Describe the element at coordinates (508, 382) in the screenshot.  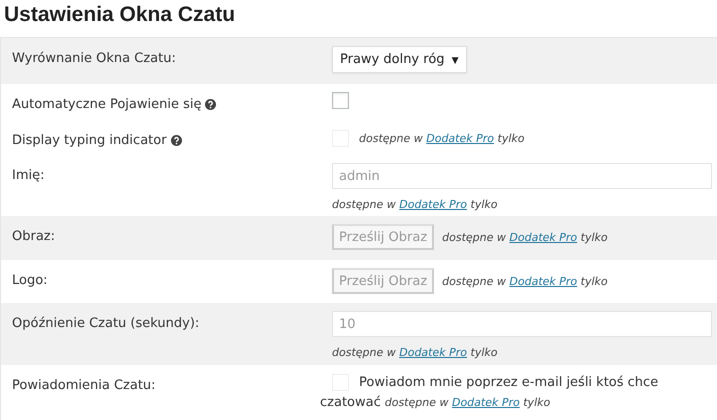
I see `checkbox-label: Powiadom mnie poprzez e-mail jeśli ktoś chce` at that location.